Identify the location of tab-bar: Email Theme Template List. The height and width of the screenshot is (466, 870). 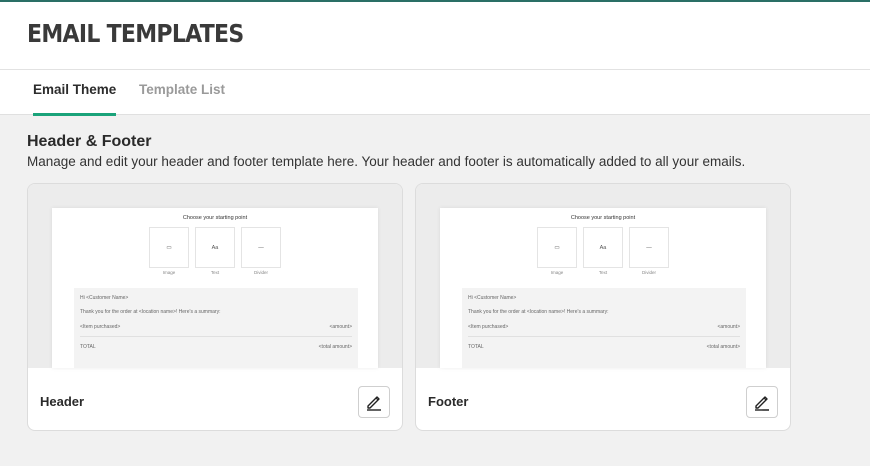
(435, 93).